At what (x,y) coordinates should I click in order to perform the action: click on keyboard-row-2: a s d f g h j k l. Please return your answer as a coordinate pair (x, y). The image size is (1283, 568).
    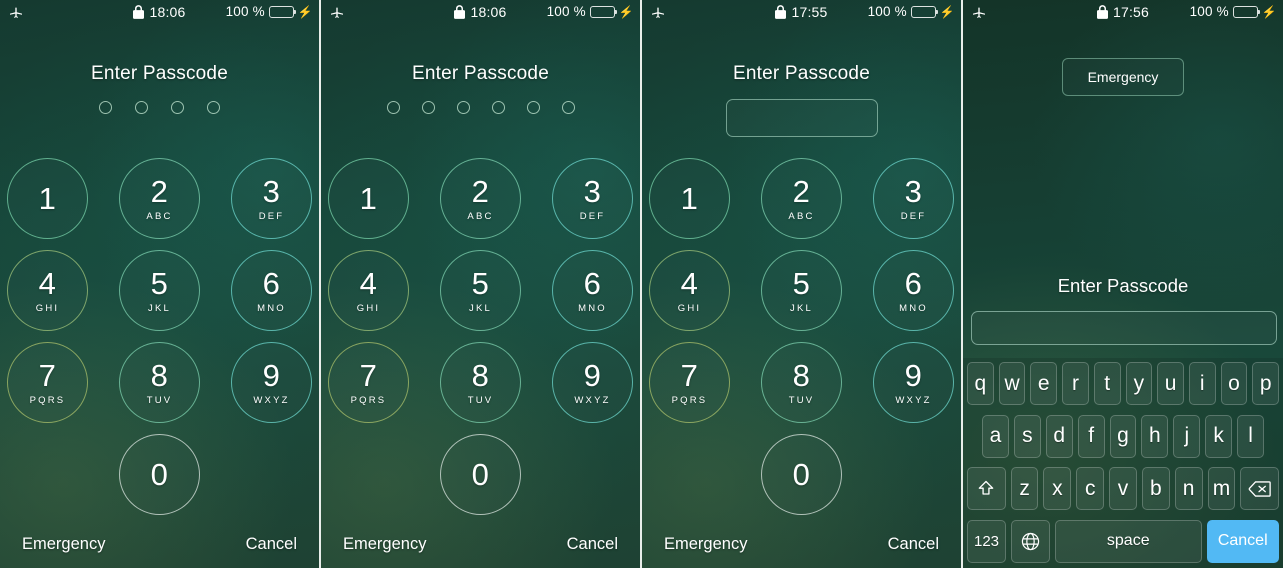
    Looking at the image, I should click on (1123, 436).